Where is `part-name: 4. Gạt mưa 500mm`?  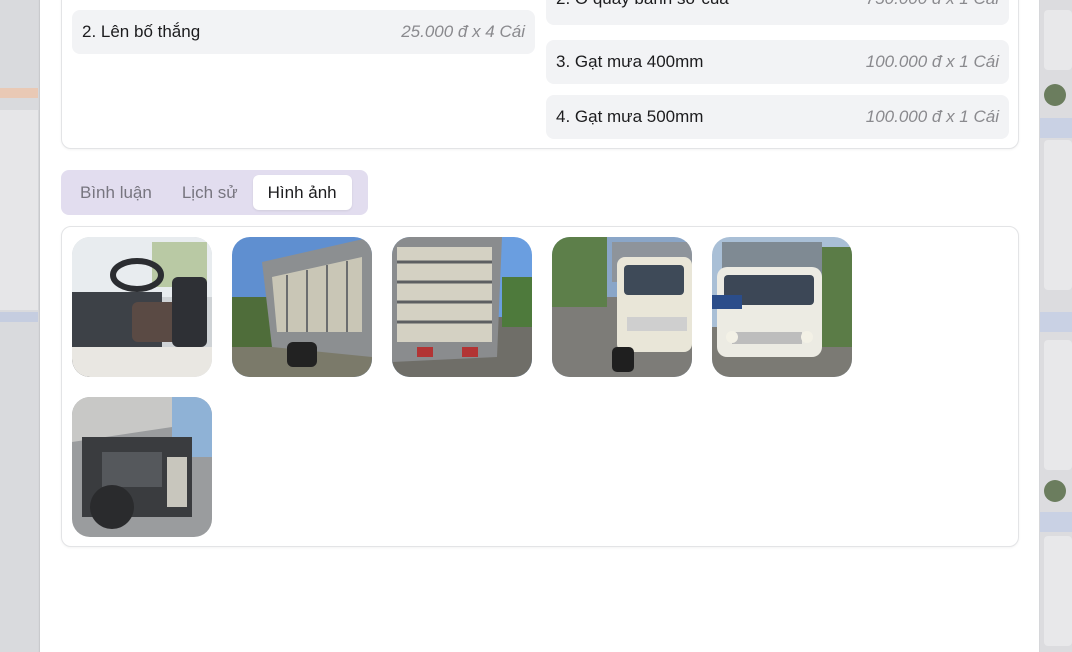
part-name: 4. Gạt mưa 500mm is located at coordinates (630, 116).